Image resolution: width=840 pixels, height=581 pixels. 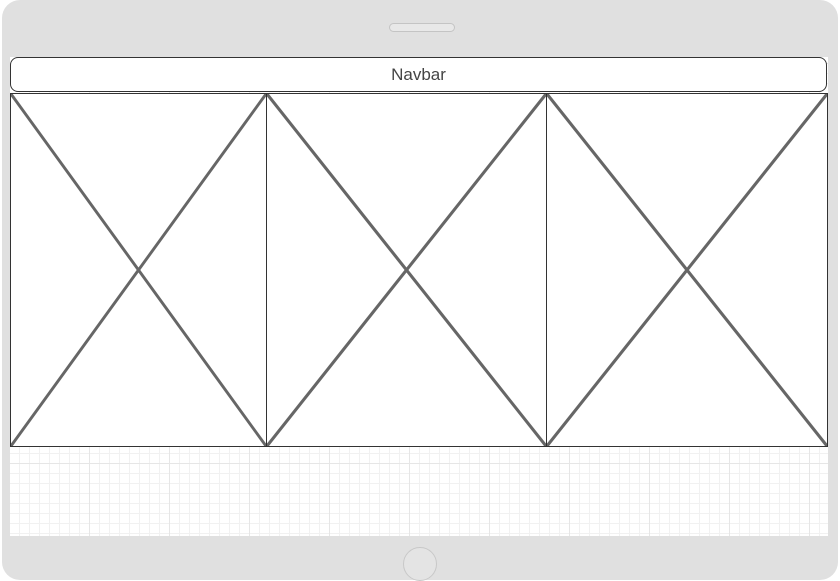 I want to click on speaker-slot, so click(x=422, y=27).